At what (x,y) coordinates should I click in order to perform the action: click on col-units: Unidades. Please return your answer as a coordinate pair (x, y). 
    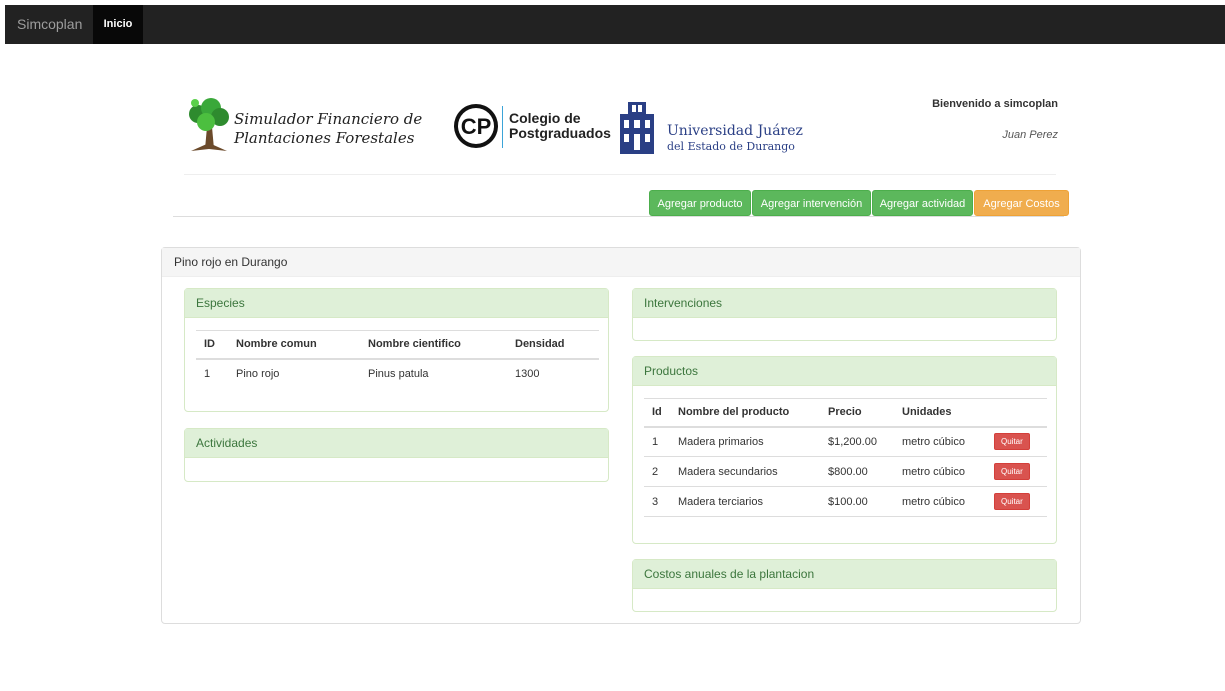
    Looking at the image, I should click on (940, 413).